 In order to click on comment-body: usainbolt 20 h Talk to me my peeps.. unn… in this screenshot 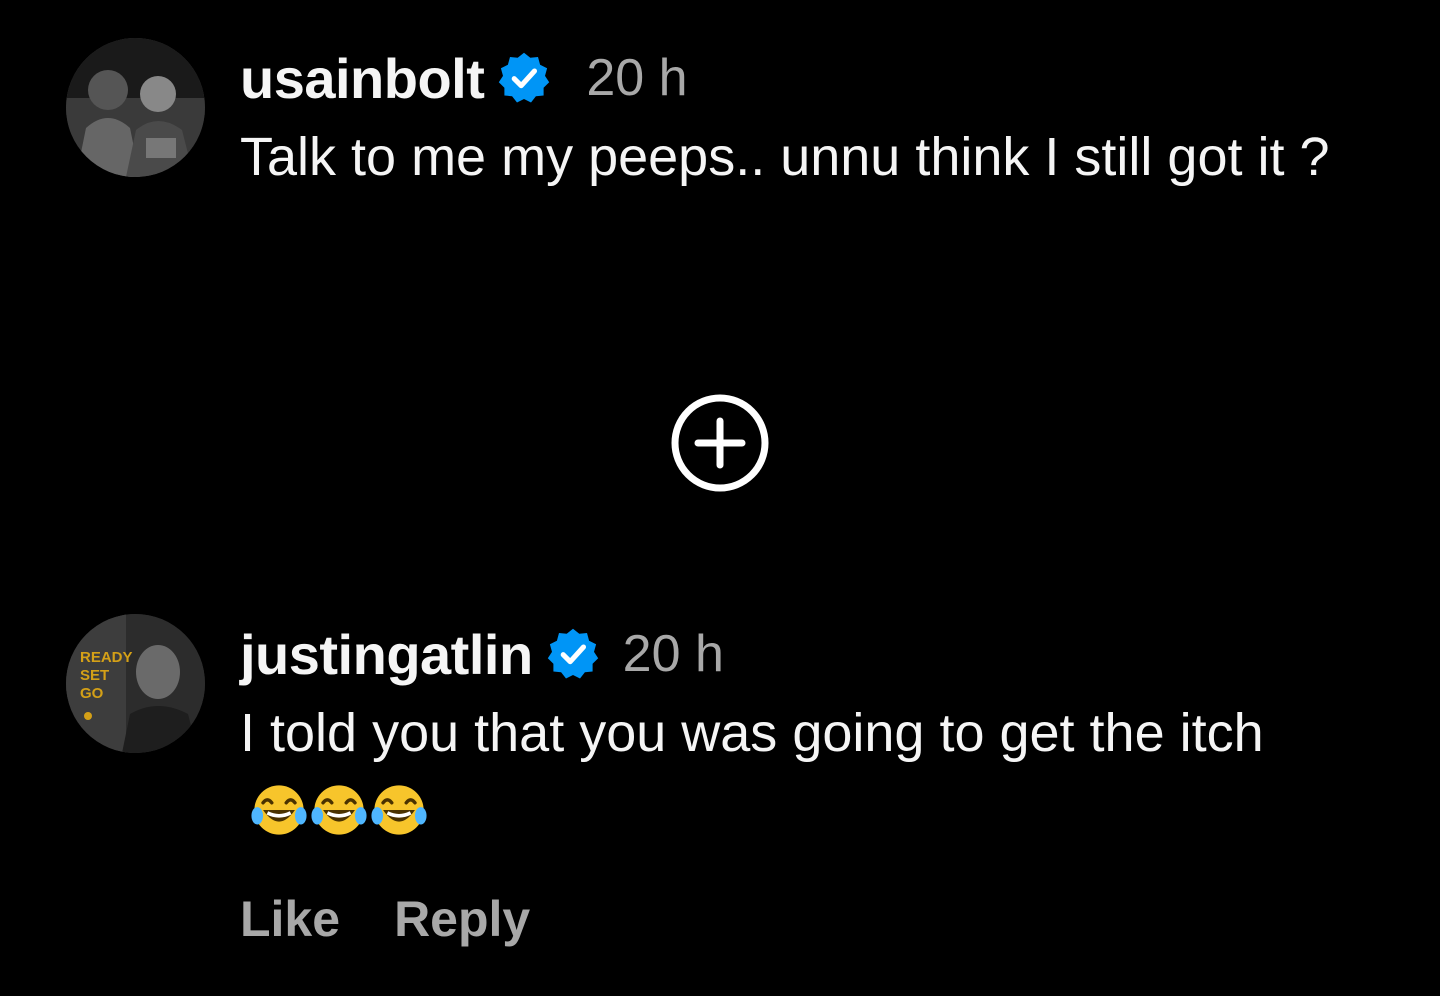, I will do `click(815, 117)`.